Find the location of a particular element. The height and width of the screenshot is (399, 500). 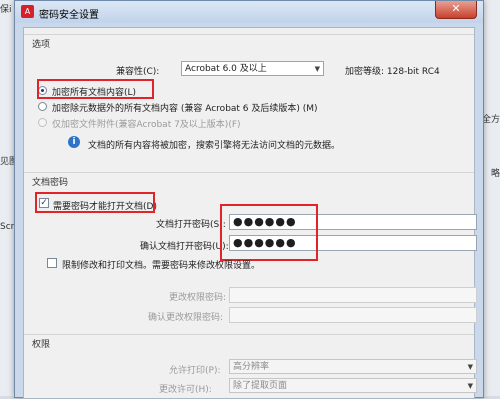

confirm-change-permissions-password-label: 确认更改权限密码: is located at coordinates (186, 318).